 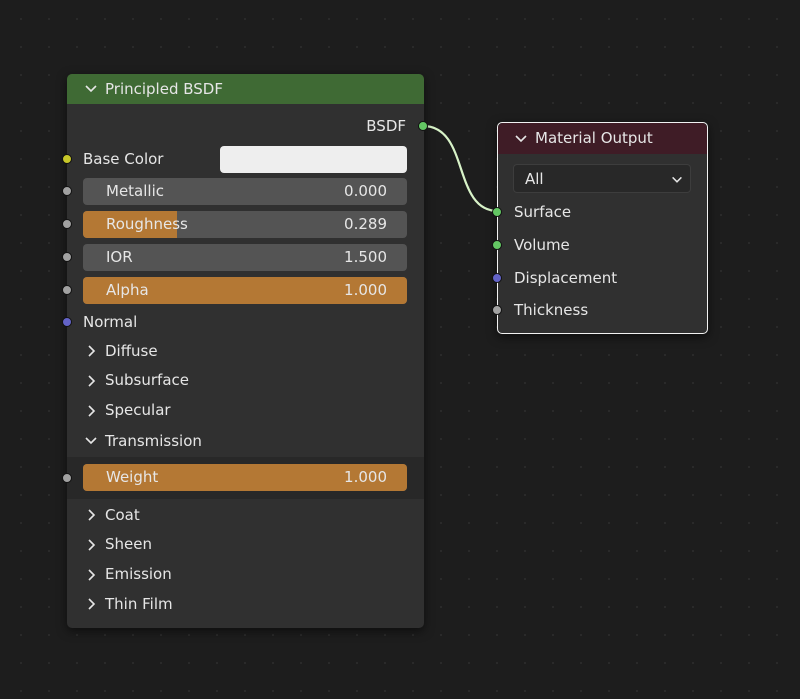 I want to click on weight-field: Weight 1.000, so click(x=245, y=477).